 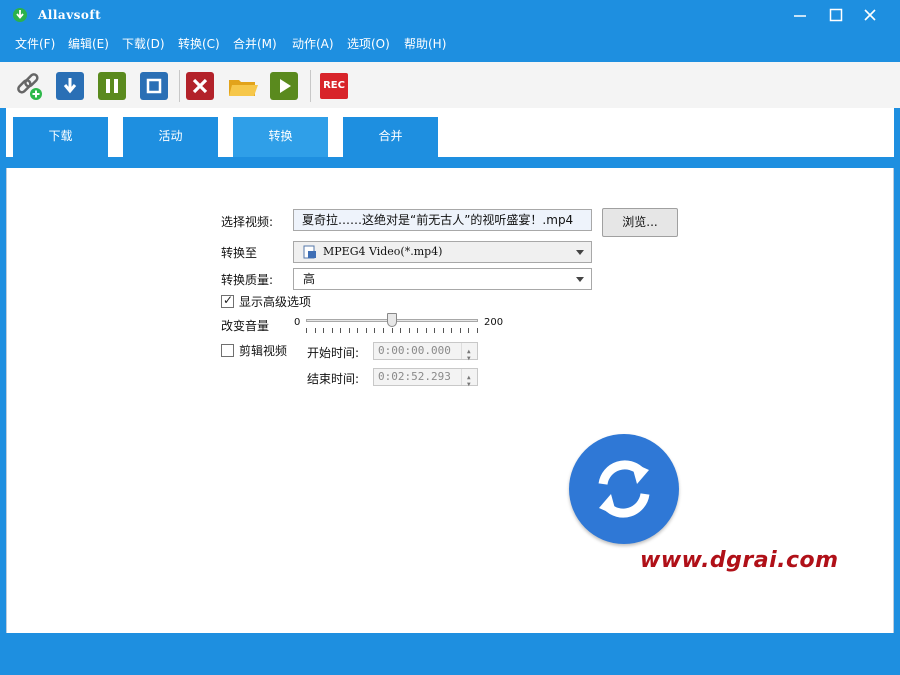 What do you see at coordinates (392, 320) in the screenshot?
I see `slider-thumb` at bounding box center [392, 320].